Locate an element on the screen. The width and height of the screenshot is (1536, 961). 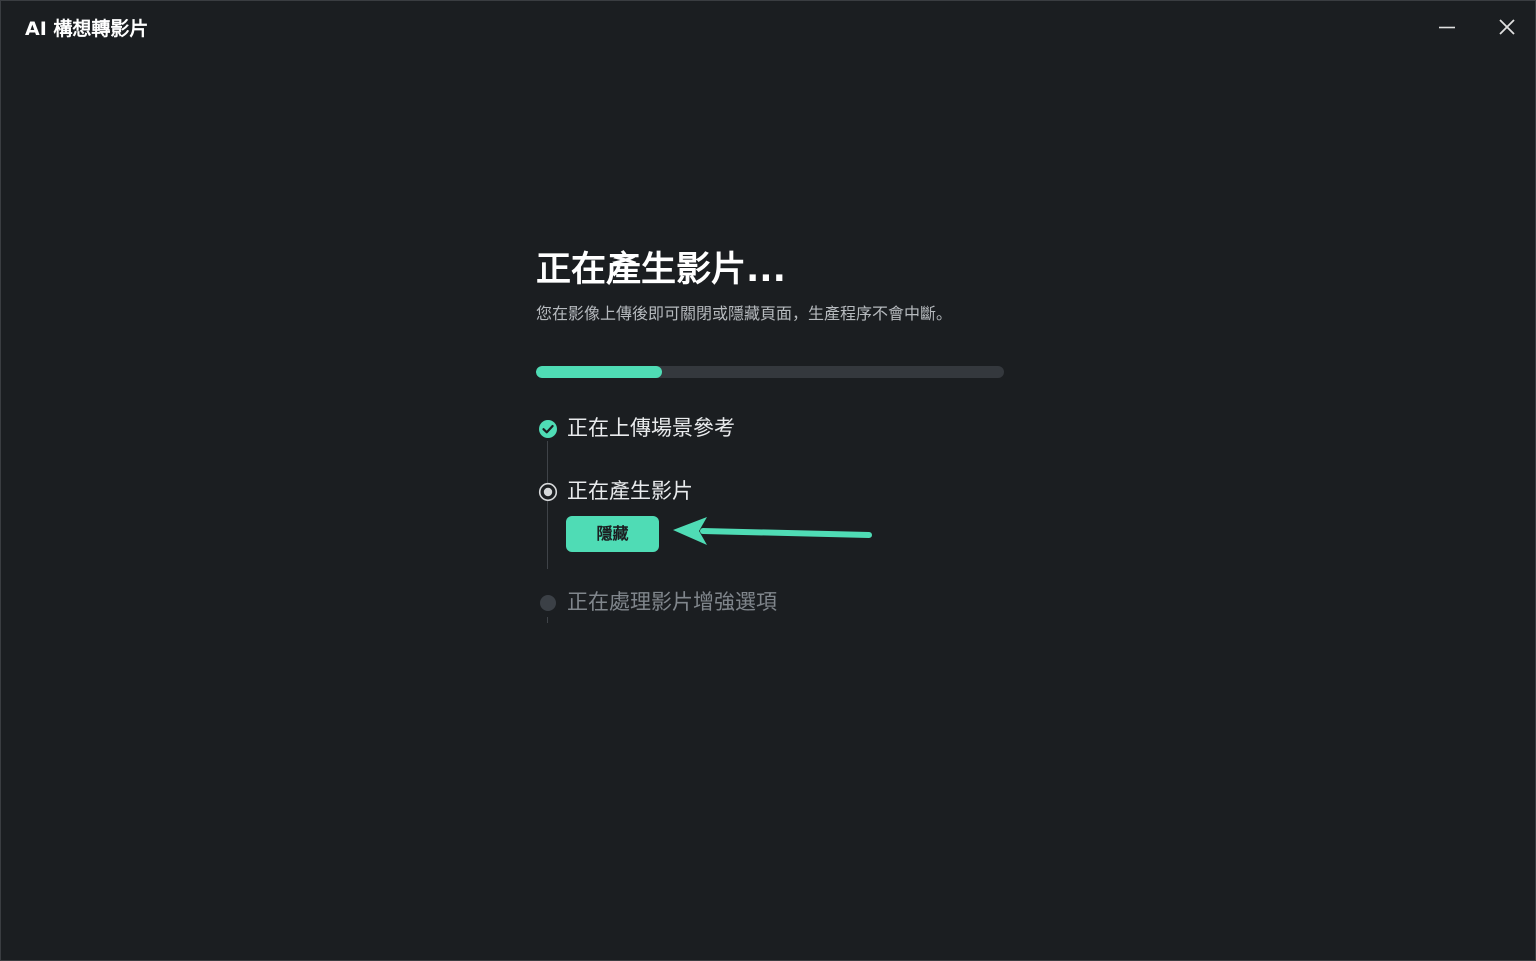
minimize-button is located at coordinates (1447, 27).